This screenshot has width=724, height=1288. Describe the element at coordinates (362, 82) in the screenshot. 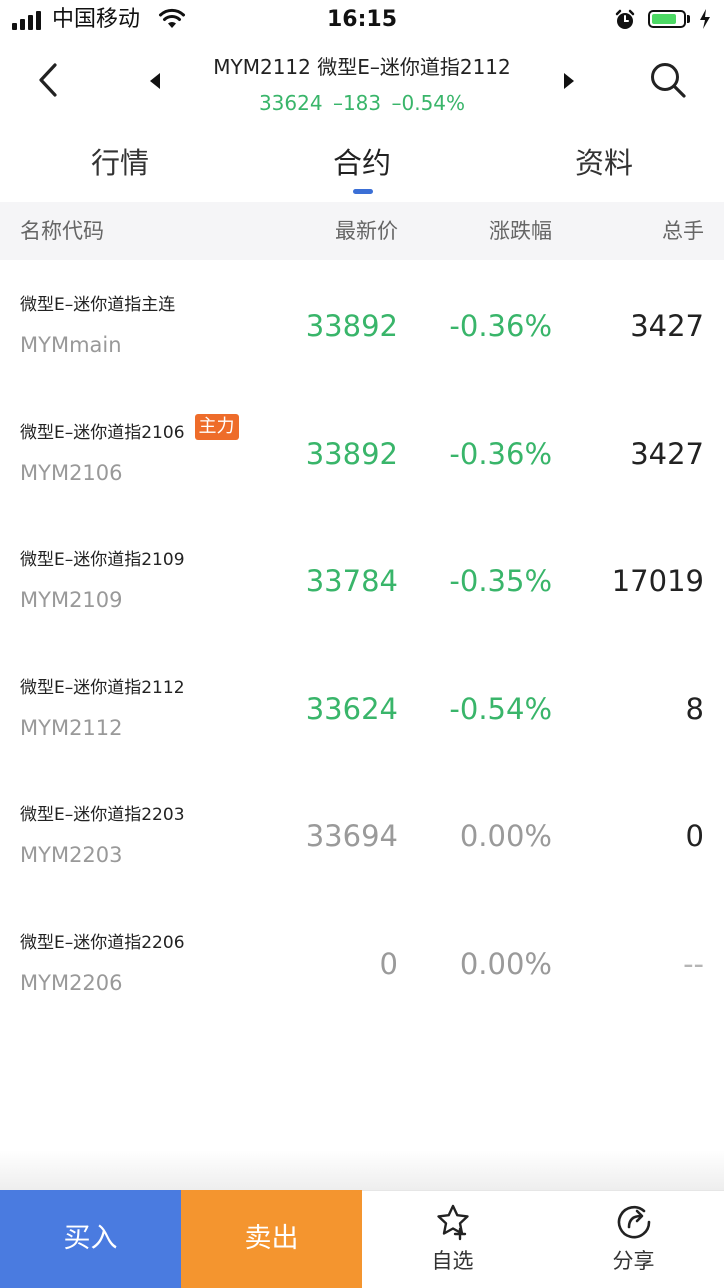

I see `app-header: MYM2112 微型E–迷你道指2112 33624 –183 –0.54%` at that location.